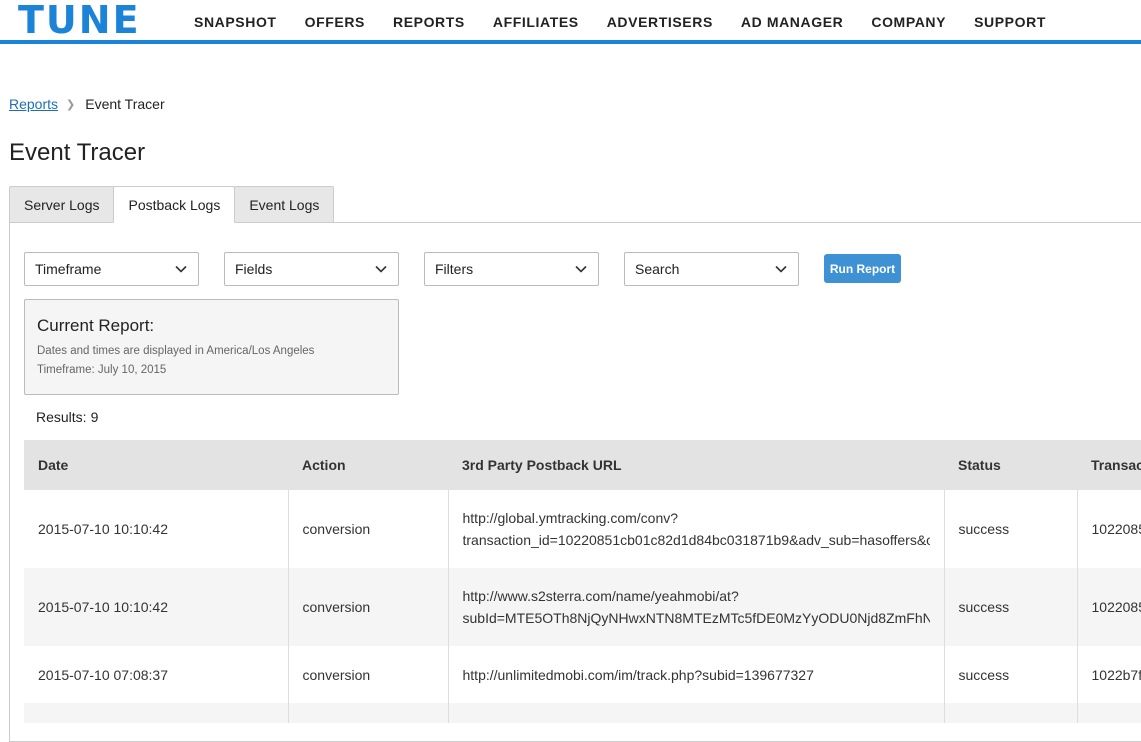 This screenshot has height=742, width=1141. Describe the element at coordinates (1011, 713) in the screenshot. I see `cell-status` at that location.